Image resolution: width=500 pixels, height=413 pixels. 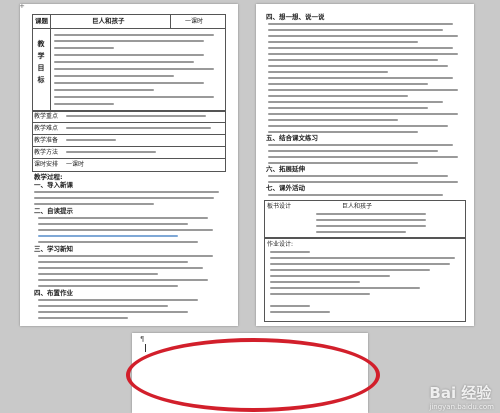 I want to click on lesson-info-table, so click(x=129, y=141).